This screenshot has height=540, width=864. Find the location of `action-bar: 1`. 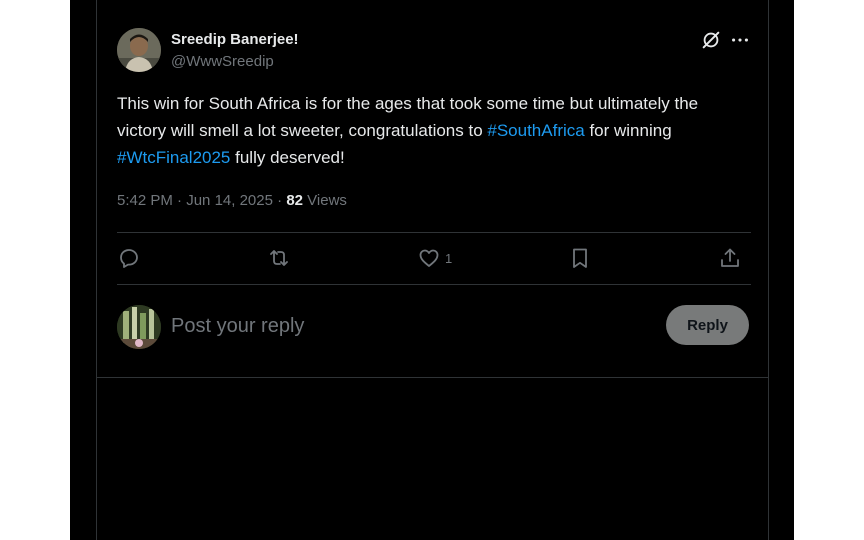

action-bar: 1 is located at coordinates (434, 258).